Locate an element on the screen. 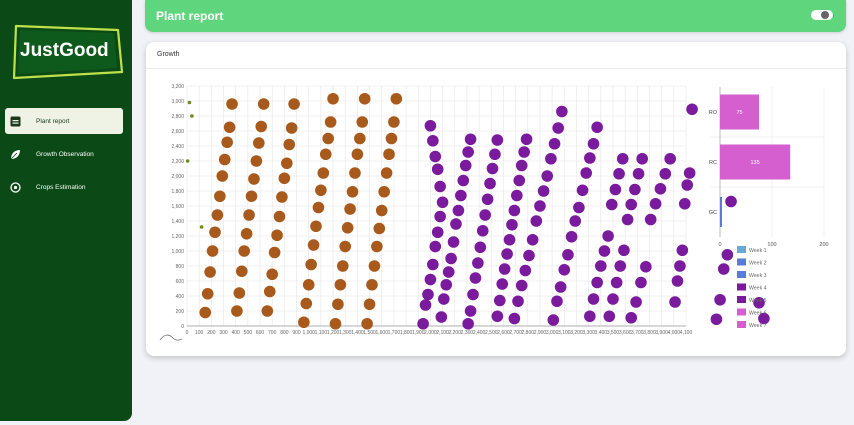 The height and width of the screenshot is (425, 854). x-tick-label: 2,600 is located at coordinates (503, 333).